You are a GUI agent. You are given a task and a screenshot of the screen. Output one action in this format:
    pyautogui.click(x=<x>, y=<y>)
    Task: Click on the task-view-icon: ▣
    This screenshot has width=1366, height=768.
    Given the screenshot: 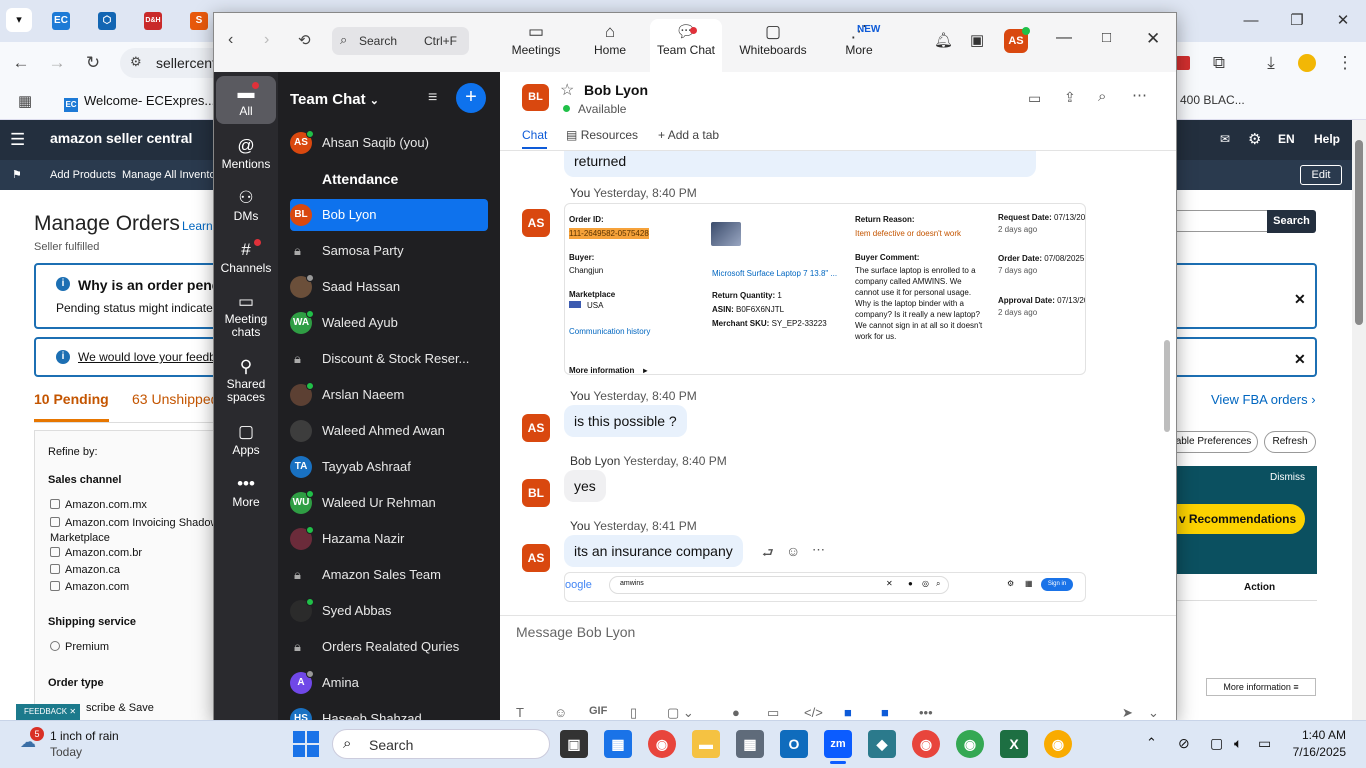 What is the action you would take?
    pyautogui.click(x=574, y=744)
    